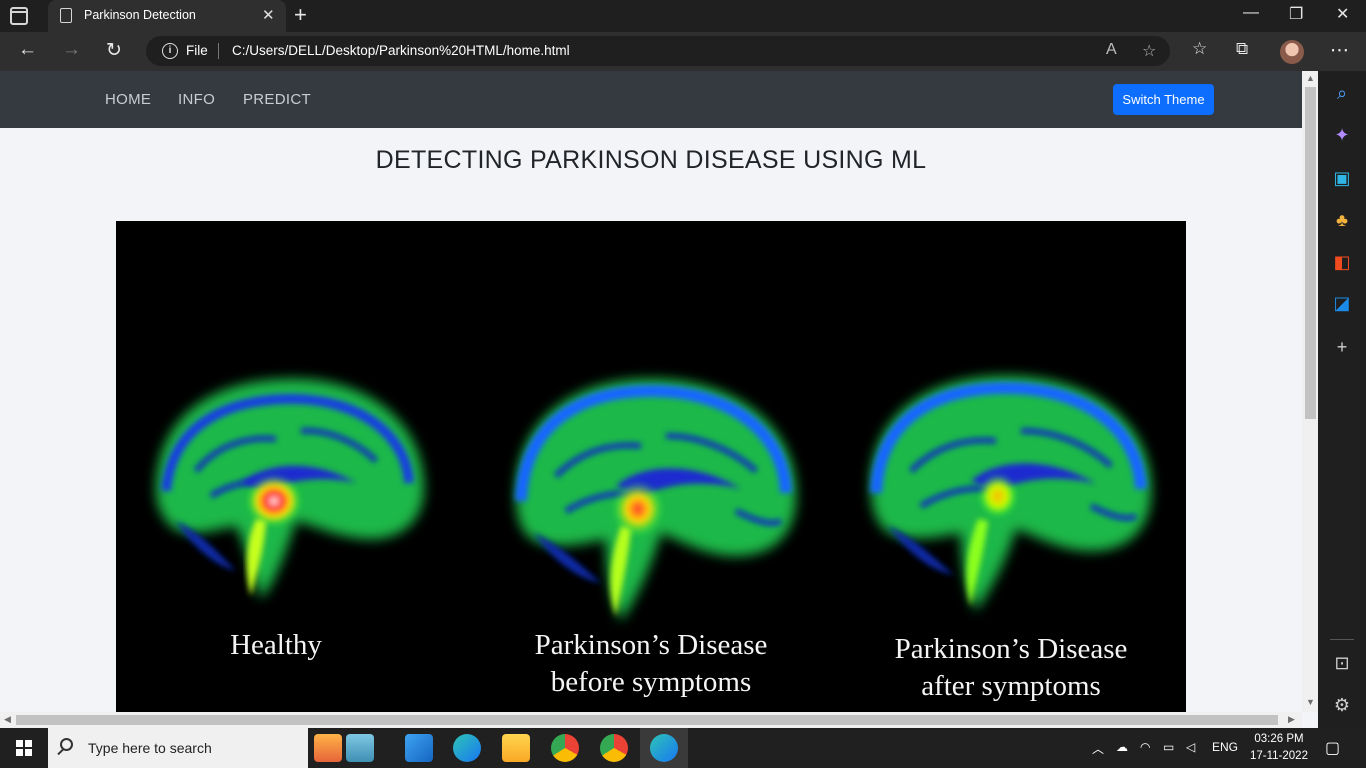 The image size is (1366, 768). I want to click on refresh-icon: ↻, so click(114, 50).